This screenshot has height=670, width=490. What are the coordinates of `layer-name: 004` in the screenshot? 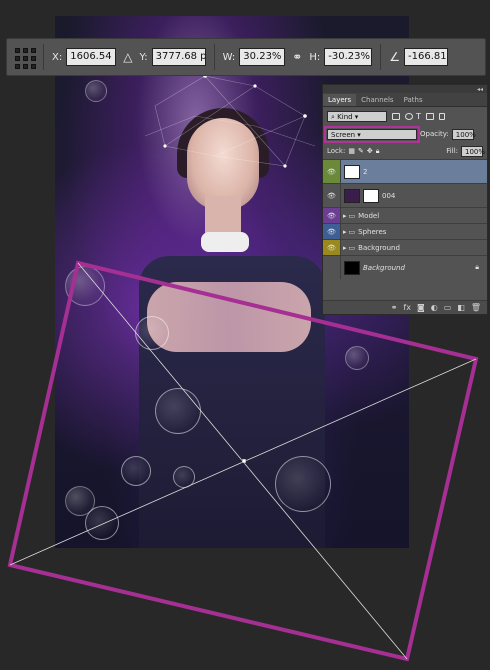 It's located at (389, 195).